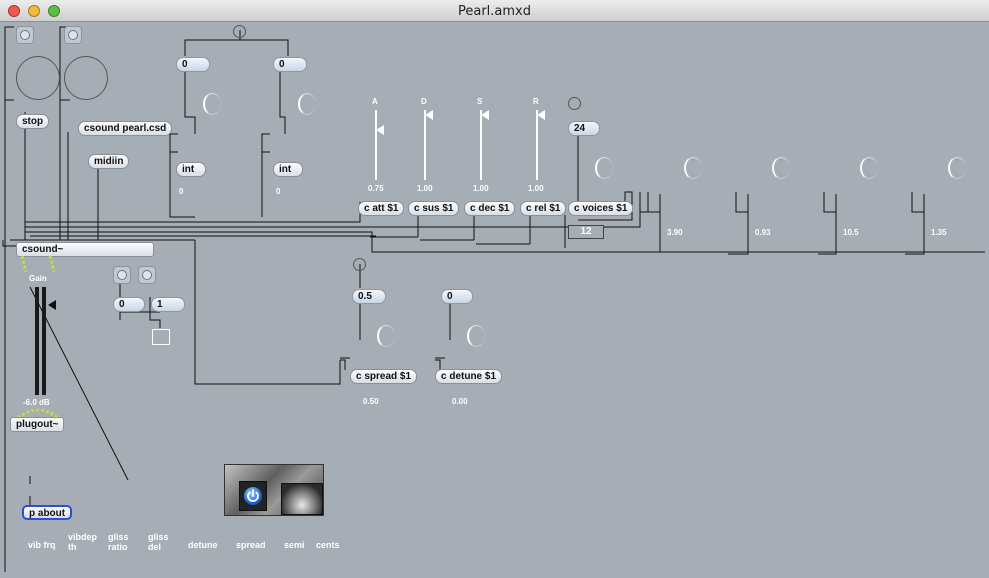 The image size is (989, 578). Describe the element at coordinates (251, 545) in the screenshot. I see `label-spread: spread` at that location.